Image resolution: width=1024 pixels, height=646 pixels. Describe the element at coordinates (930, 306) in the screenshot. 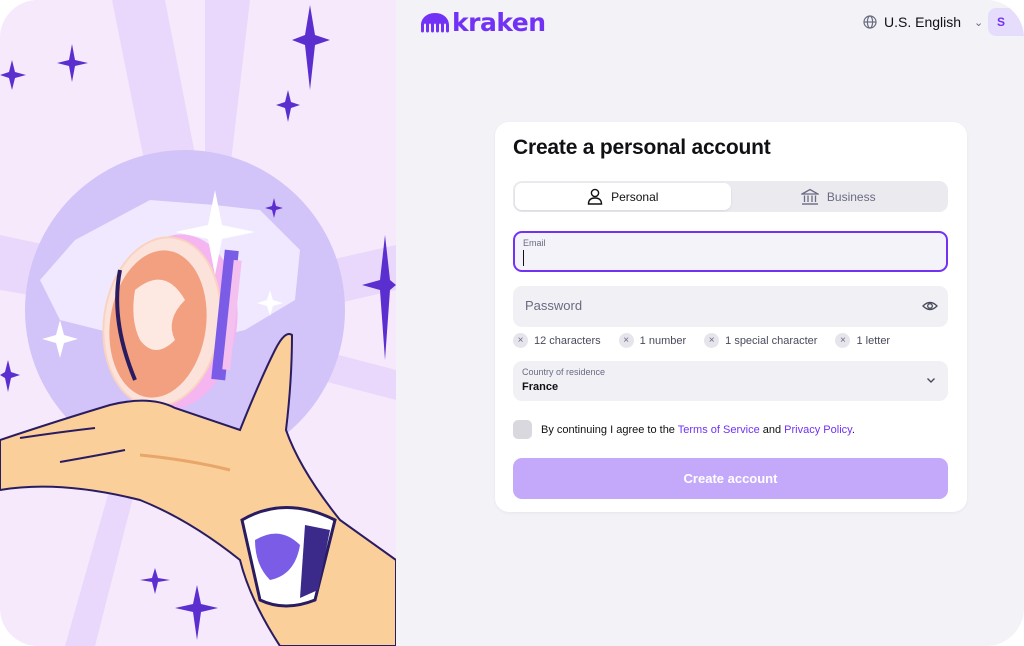

I see `eye-icon` at that location.